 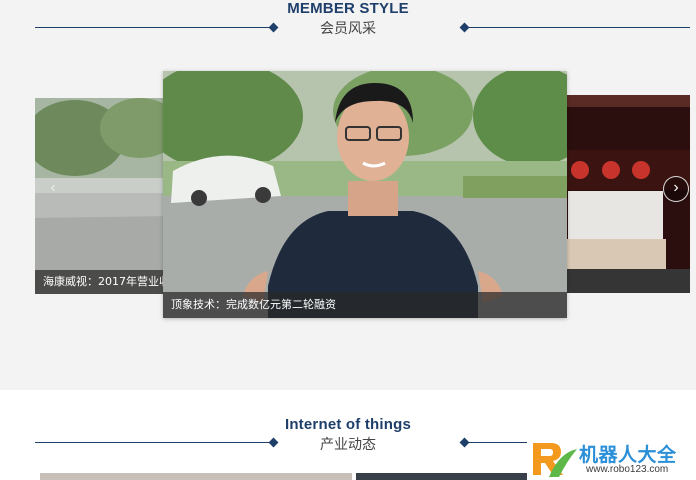 I want to click on header-divider-right, so click(x=577, y=27).